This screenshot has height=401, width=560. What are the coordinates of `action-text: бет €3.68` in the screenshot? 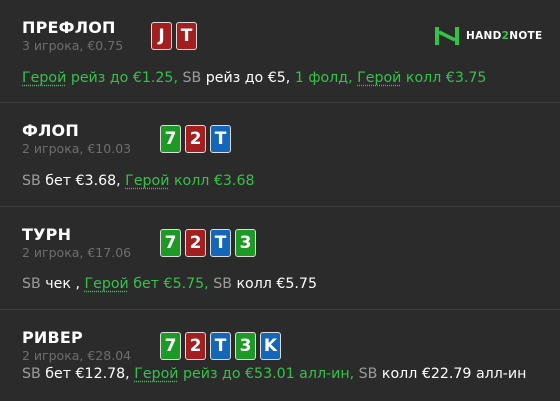 It's located at (81, 181).